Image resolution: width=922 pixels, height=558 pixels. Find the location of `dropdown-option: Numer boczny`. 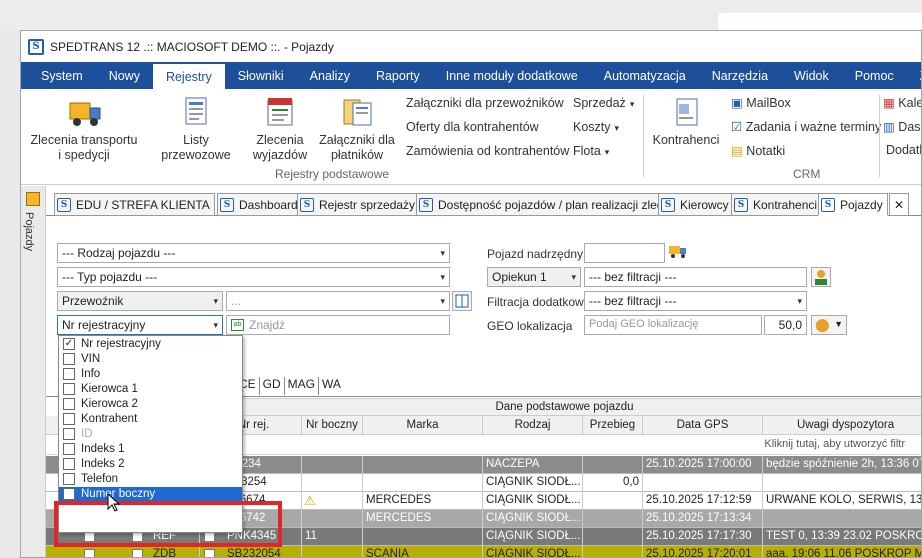

dropdown-option: Numer boczny is located at coordinates (150, 494).